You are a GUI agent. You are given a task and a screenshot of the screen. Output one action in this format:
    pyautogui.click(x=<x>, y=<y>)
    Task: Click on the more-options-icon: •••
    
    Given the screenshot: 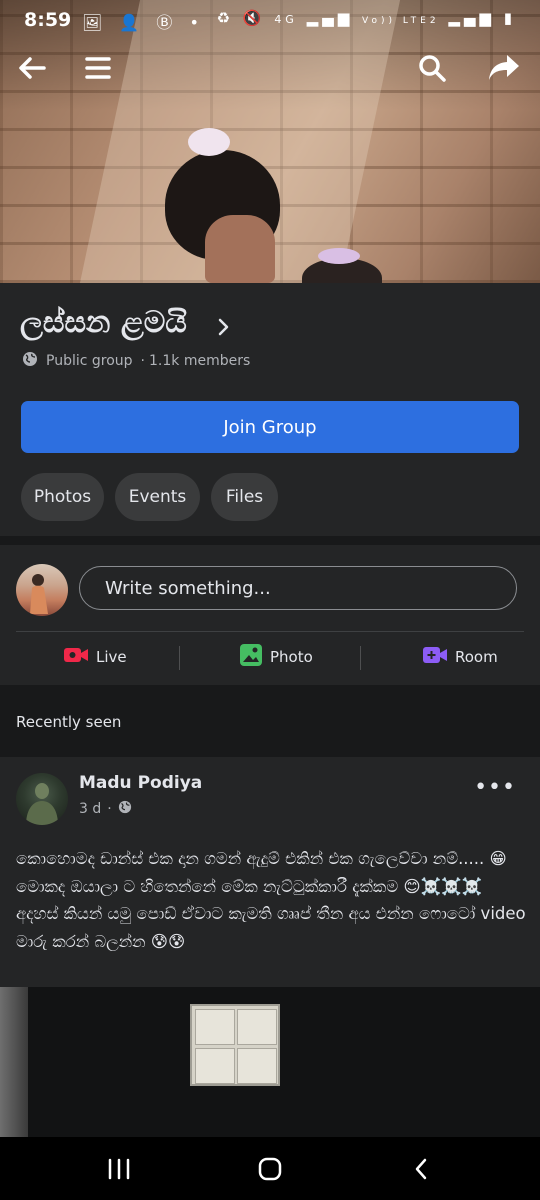 What is the action you would take?
    pyautogui.click(x=495, y=787)
    